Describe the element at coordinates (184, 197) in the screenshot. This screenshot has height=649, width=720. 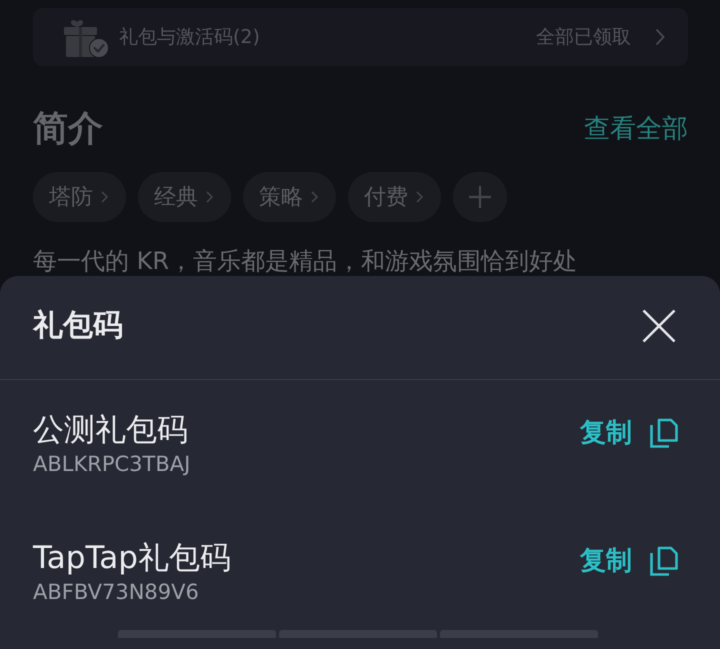
I see `tag-chip: 经典` at that location.